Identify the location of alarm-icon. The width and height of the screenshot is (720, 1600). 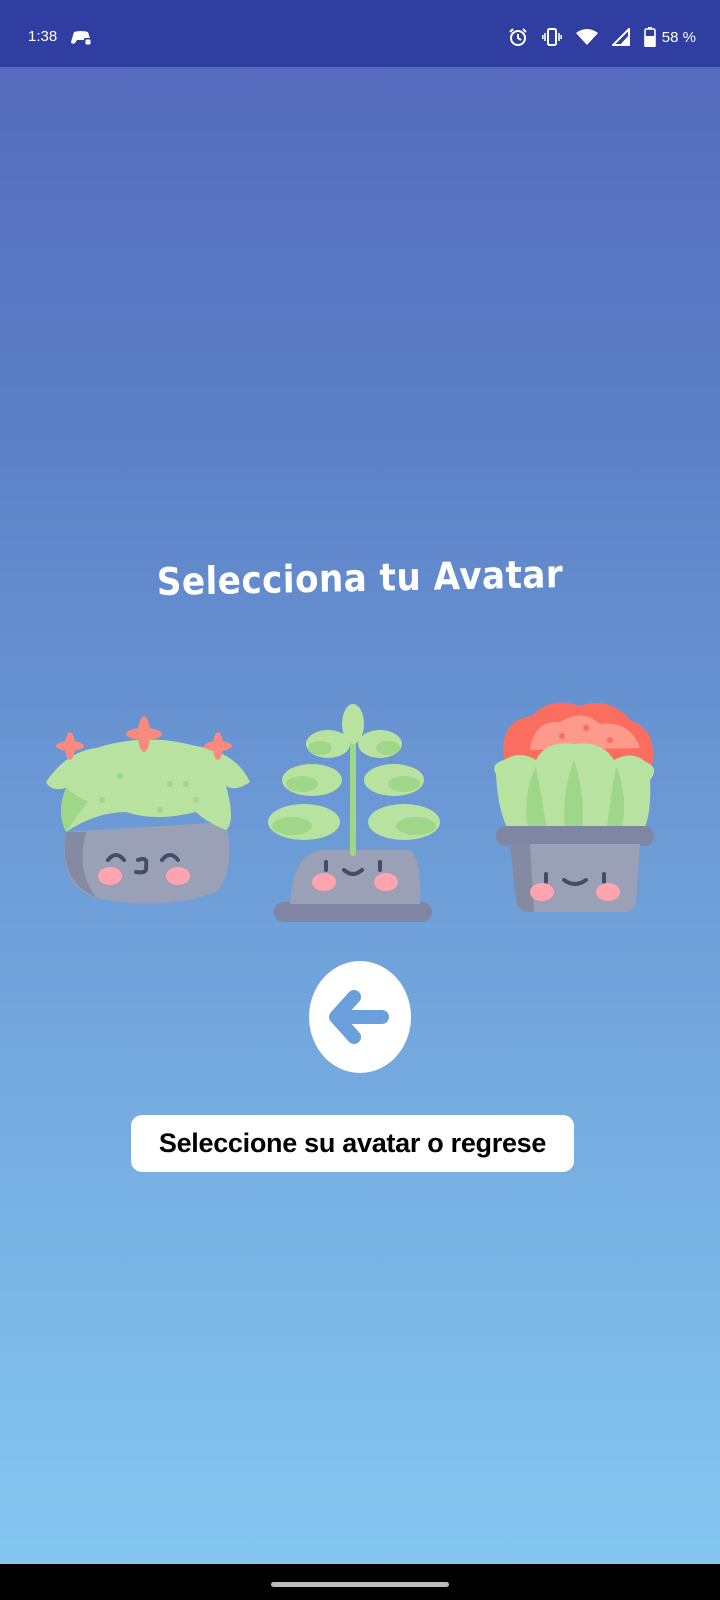
(518, 37).